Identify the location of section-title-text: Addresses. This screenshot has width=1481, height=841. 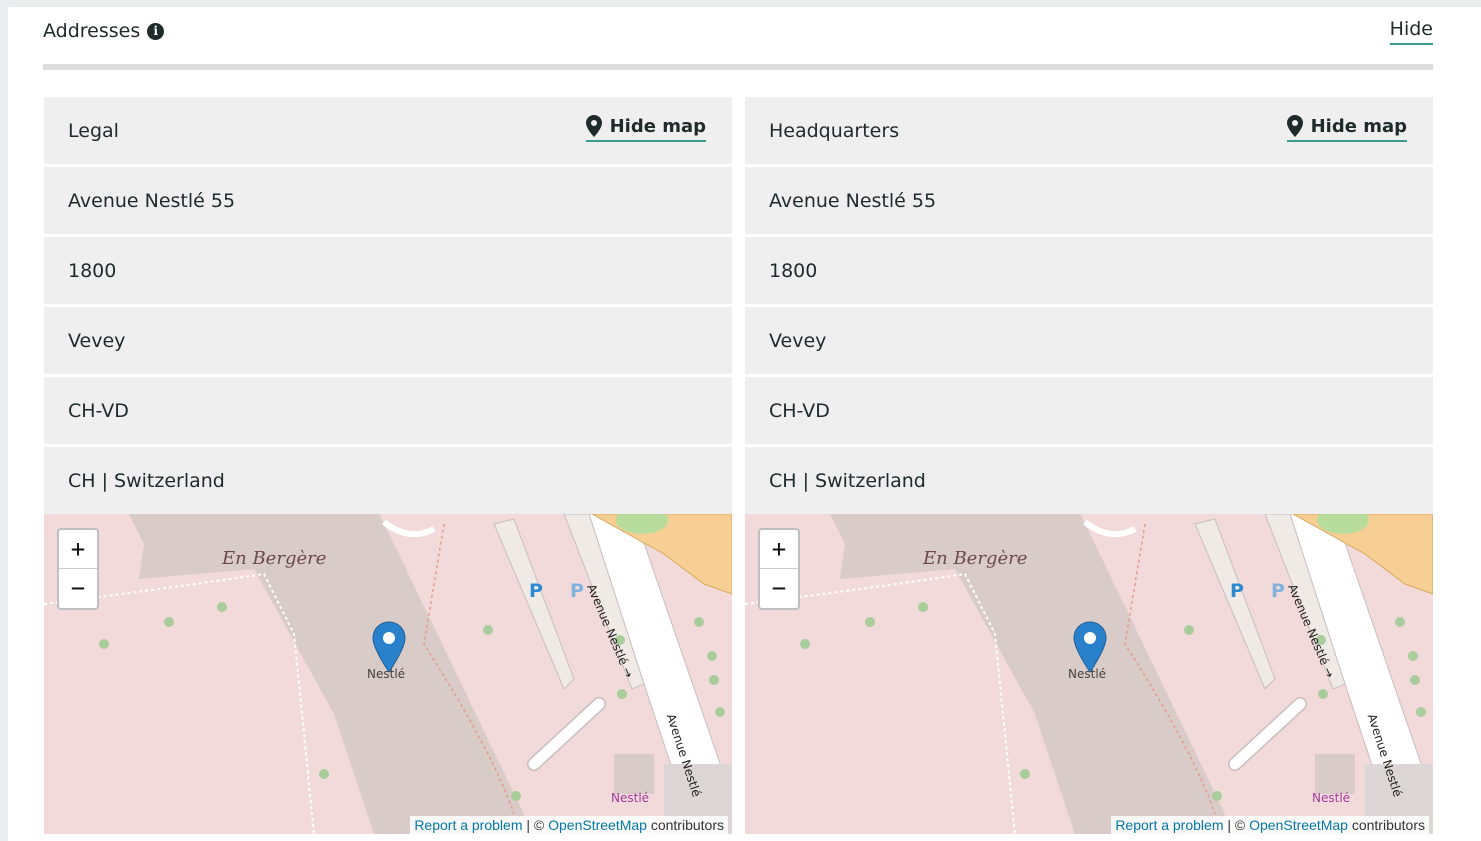
(92, 31).